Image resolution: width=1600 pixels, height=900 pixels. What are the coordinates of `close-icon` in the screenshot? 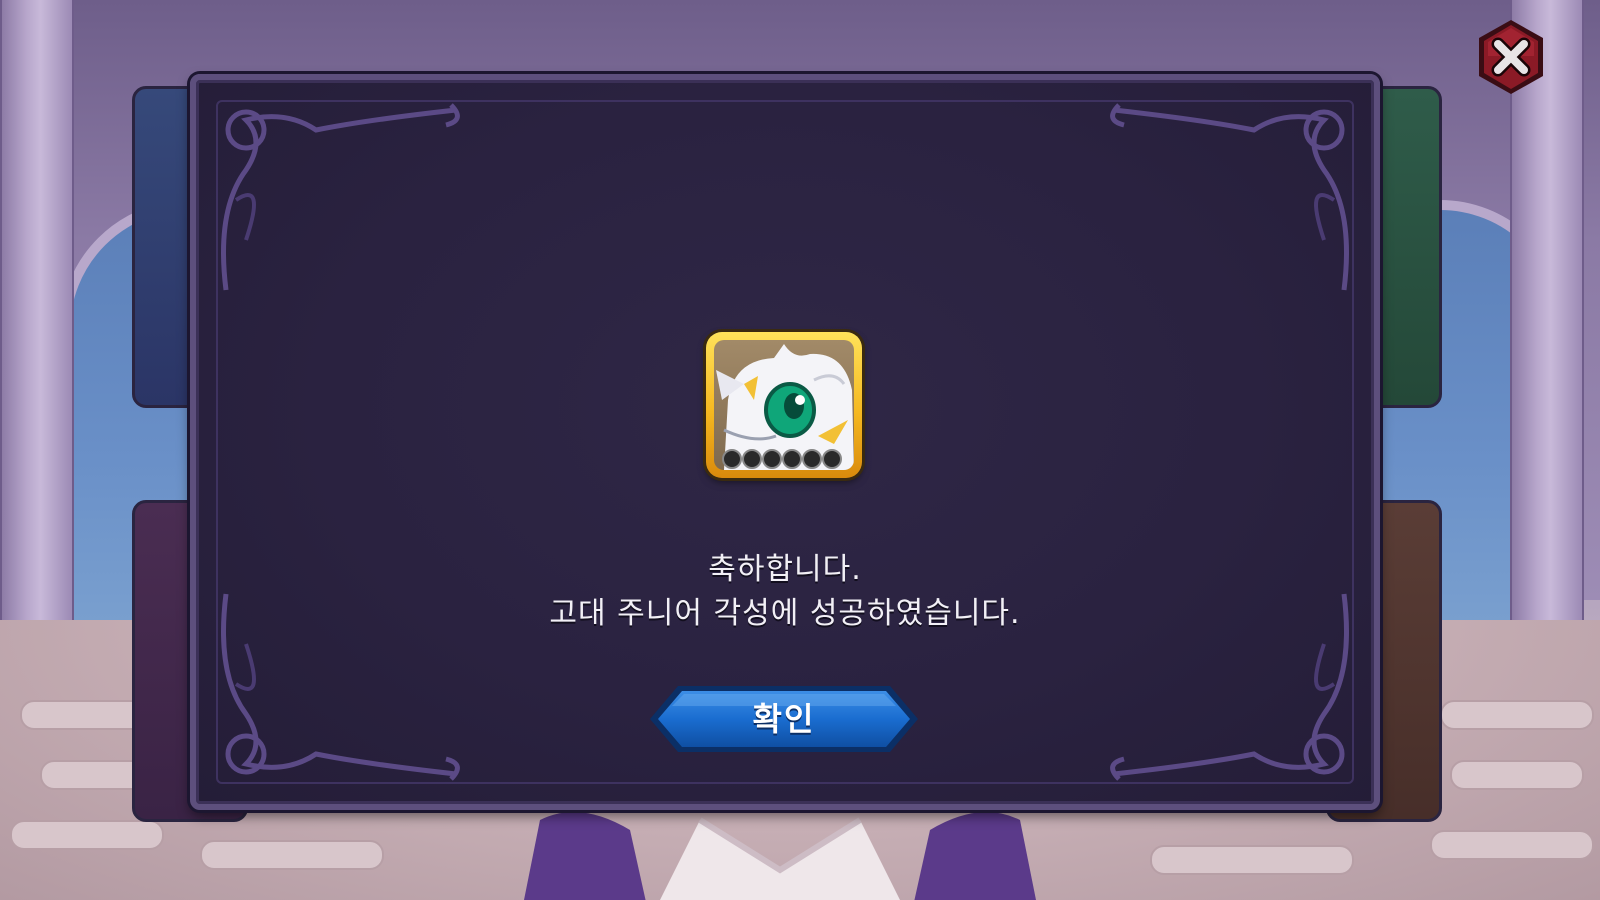 It's located at (1511, 57).